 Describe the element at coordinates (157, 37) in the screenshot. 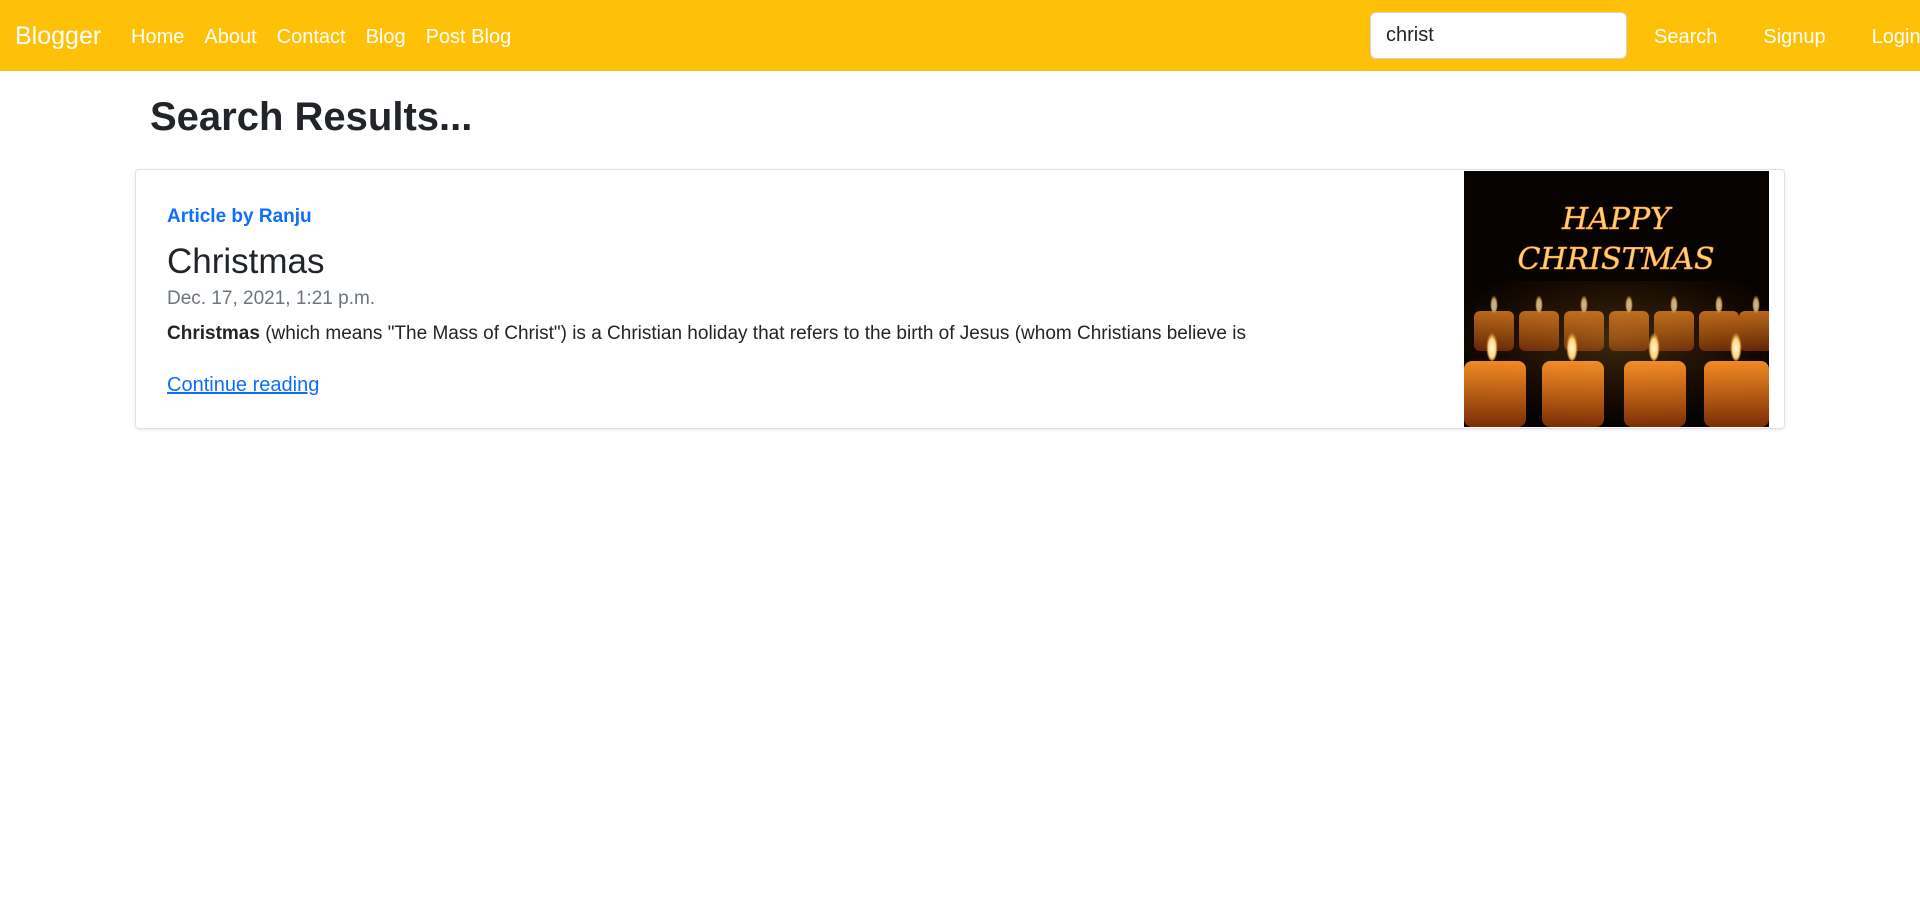

I see `nav-home: Home` at that location.